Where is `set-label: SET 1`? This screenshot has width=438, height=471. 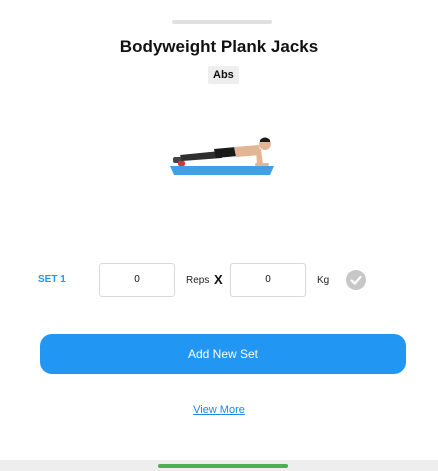 set-label: SET 1 is located at coordinates (52, 279).